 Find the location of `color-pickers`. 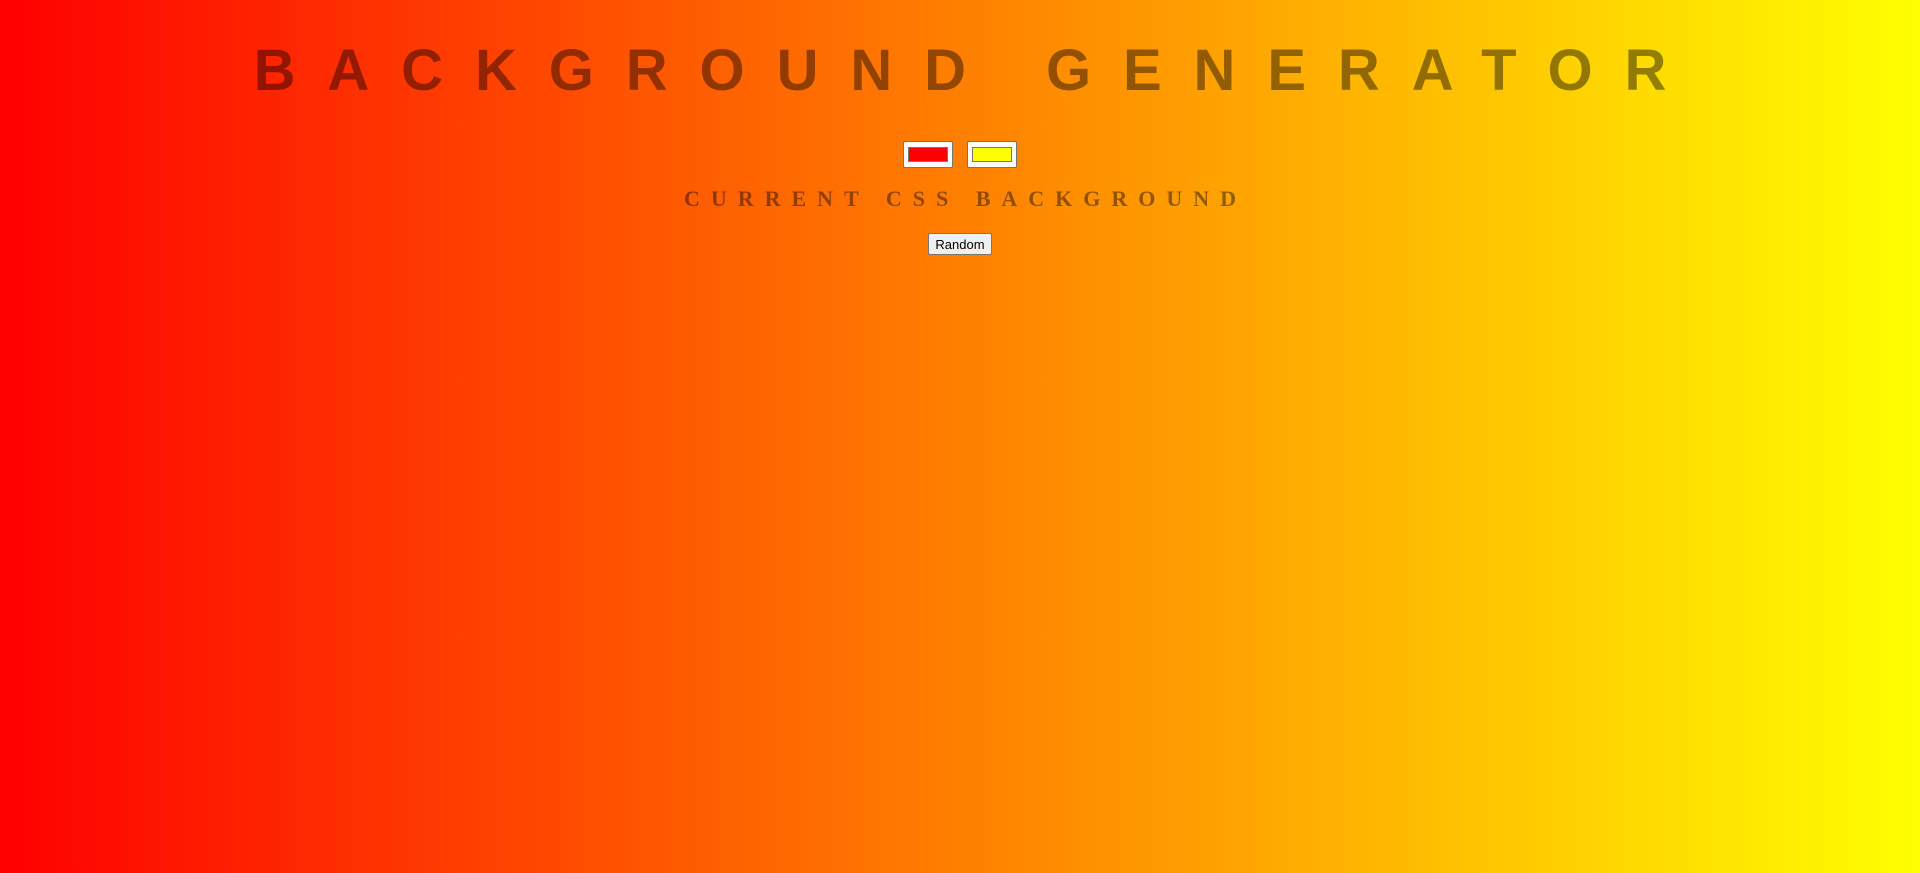

color-pickers is located at coordinates (960, 154).